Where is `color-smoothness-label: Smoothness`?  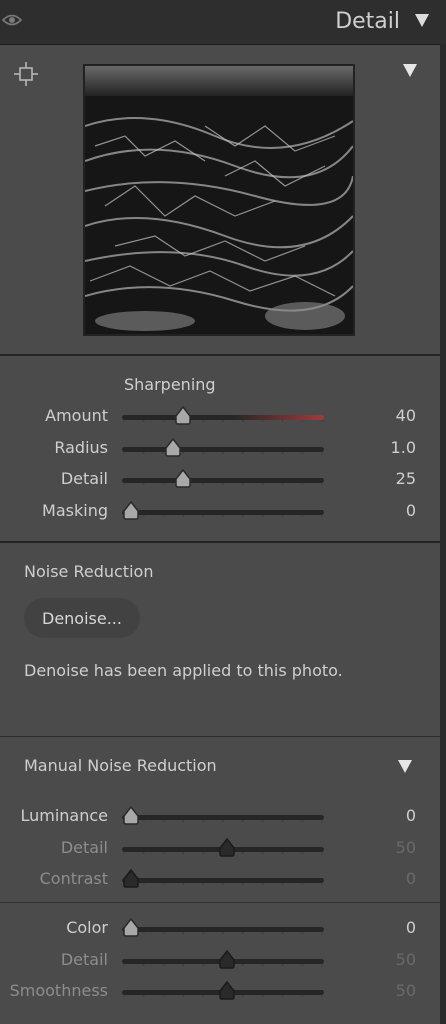 color-smoothness-label: Smoothness is located at coordinates (58, 990).